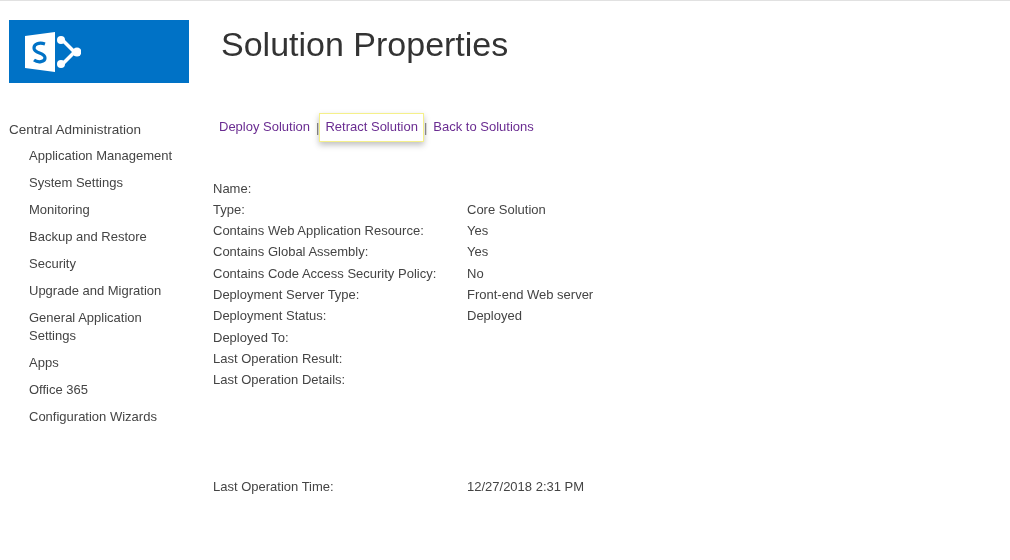  What do you see at coordinates (251, 337) in the screenshot?
I see `property-label: Deployed To:` at bounding box center [251, 337].